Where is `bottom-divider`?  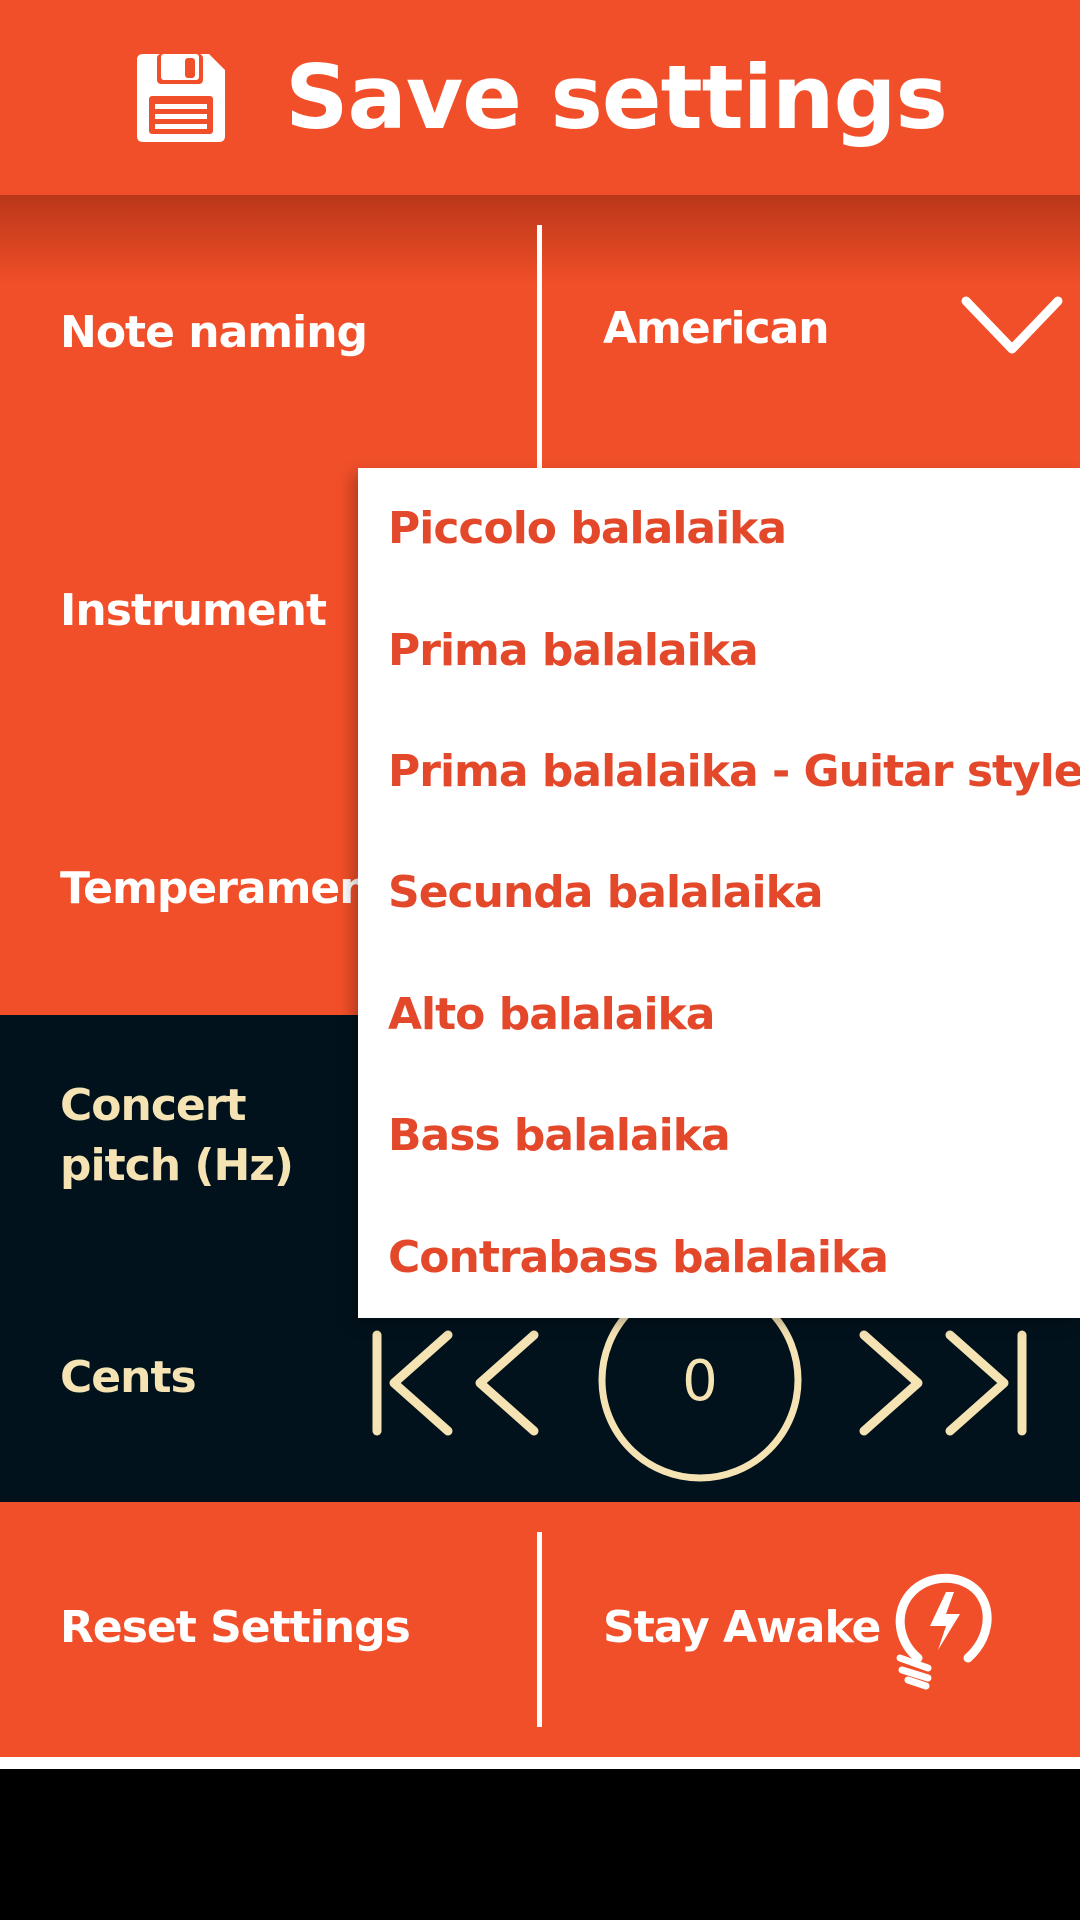 bottom-divider is located at coordinates (540, 1763).